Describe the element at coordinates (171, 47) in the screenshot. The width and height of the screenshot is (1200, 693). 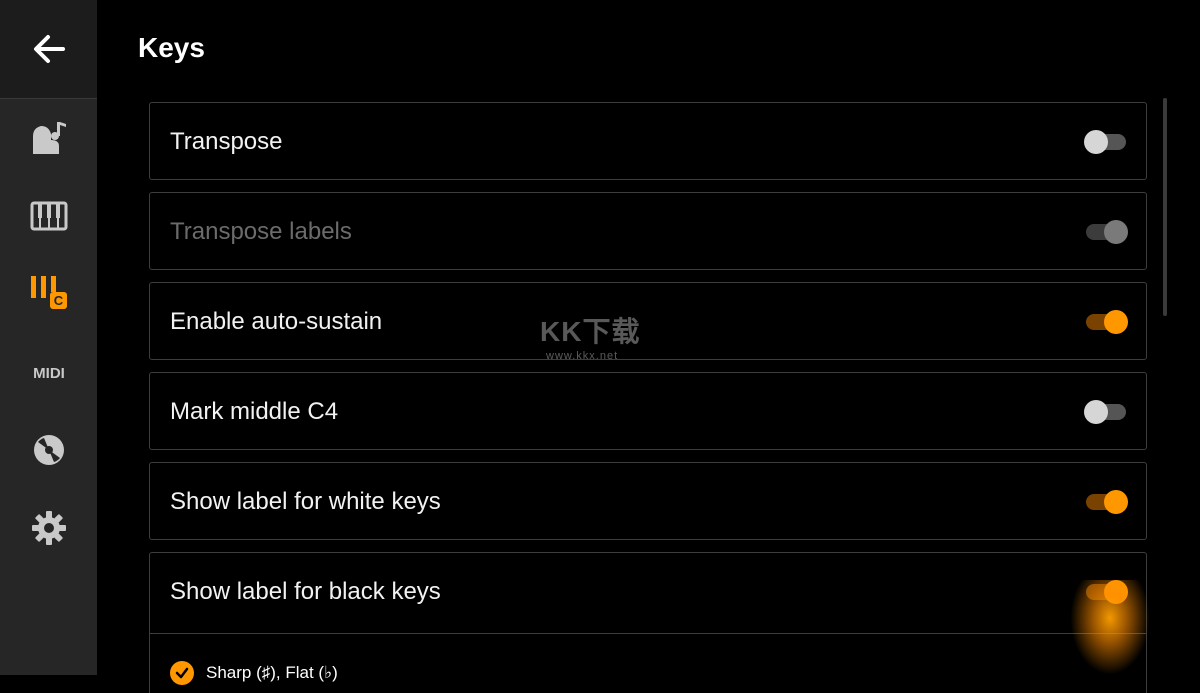
I see `page-title: Keys` at that location.